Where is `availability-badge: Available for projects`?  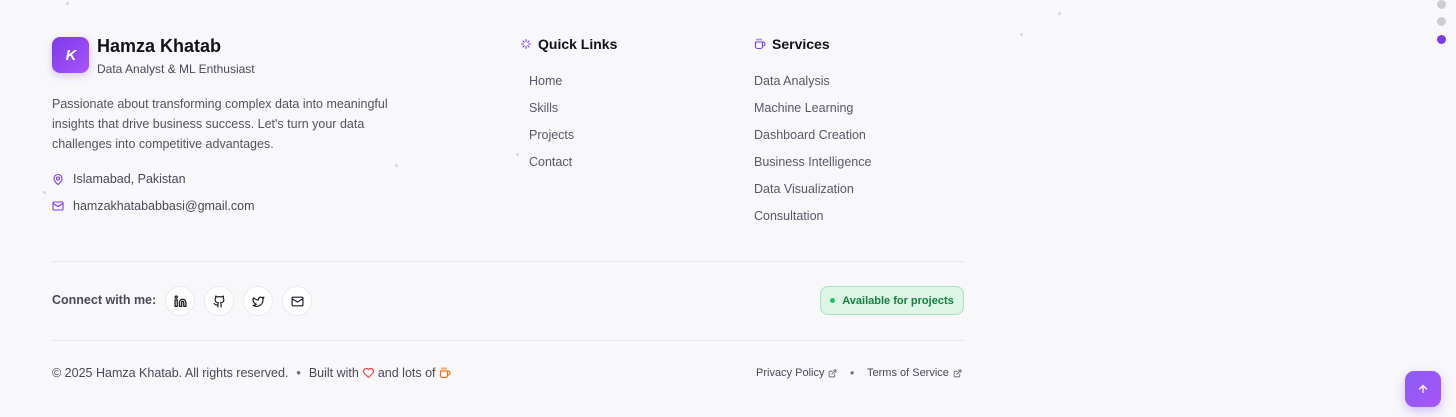 availability-badge: Available for projects is located at coordinates (892, 300).